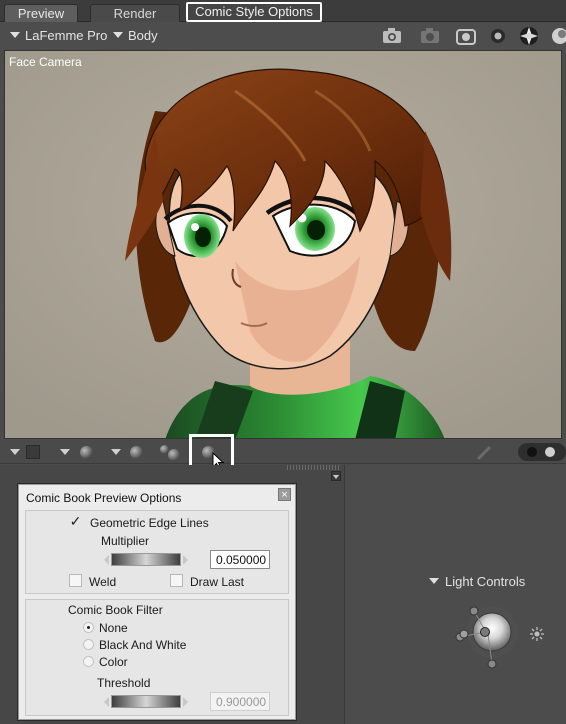  I want to click on camera-icon, so click(392, 36).